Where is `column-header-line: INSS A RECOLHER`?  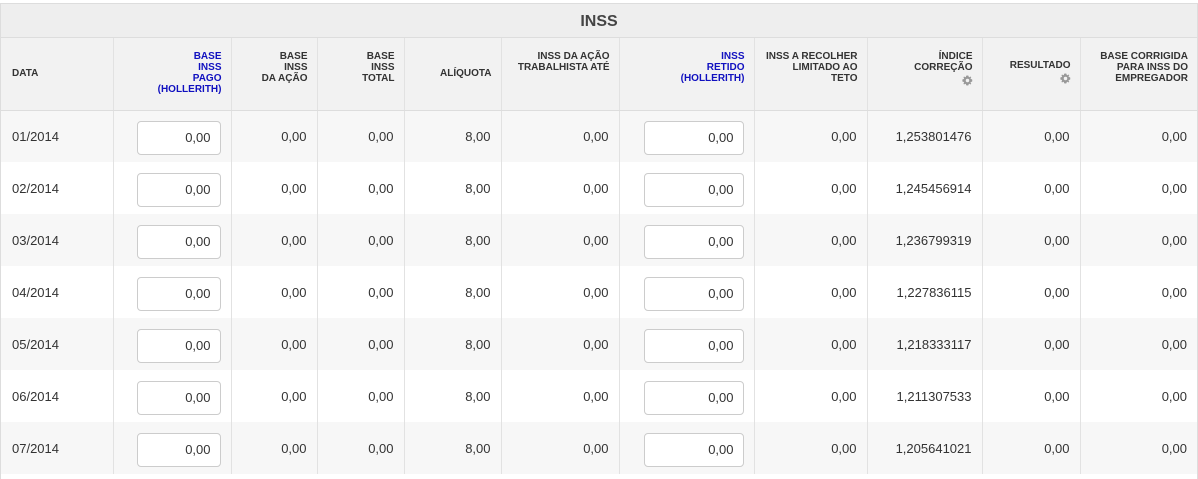 column-header-line: INSS A RECOLHER is located at coordinates (812, 56).